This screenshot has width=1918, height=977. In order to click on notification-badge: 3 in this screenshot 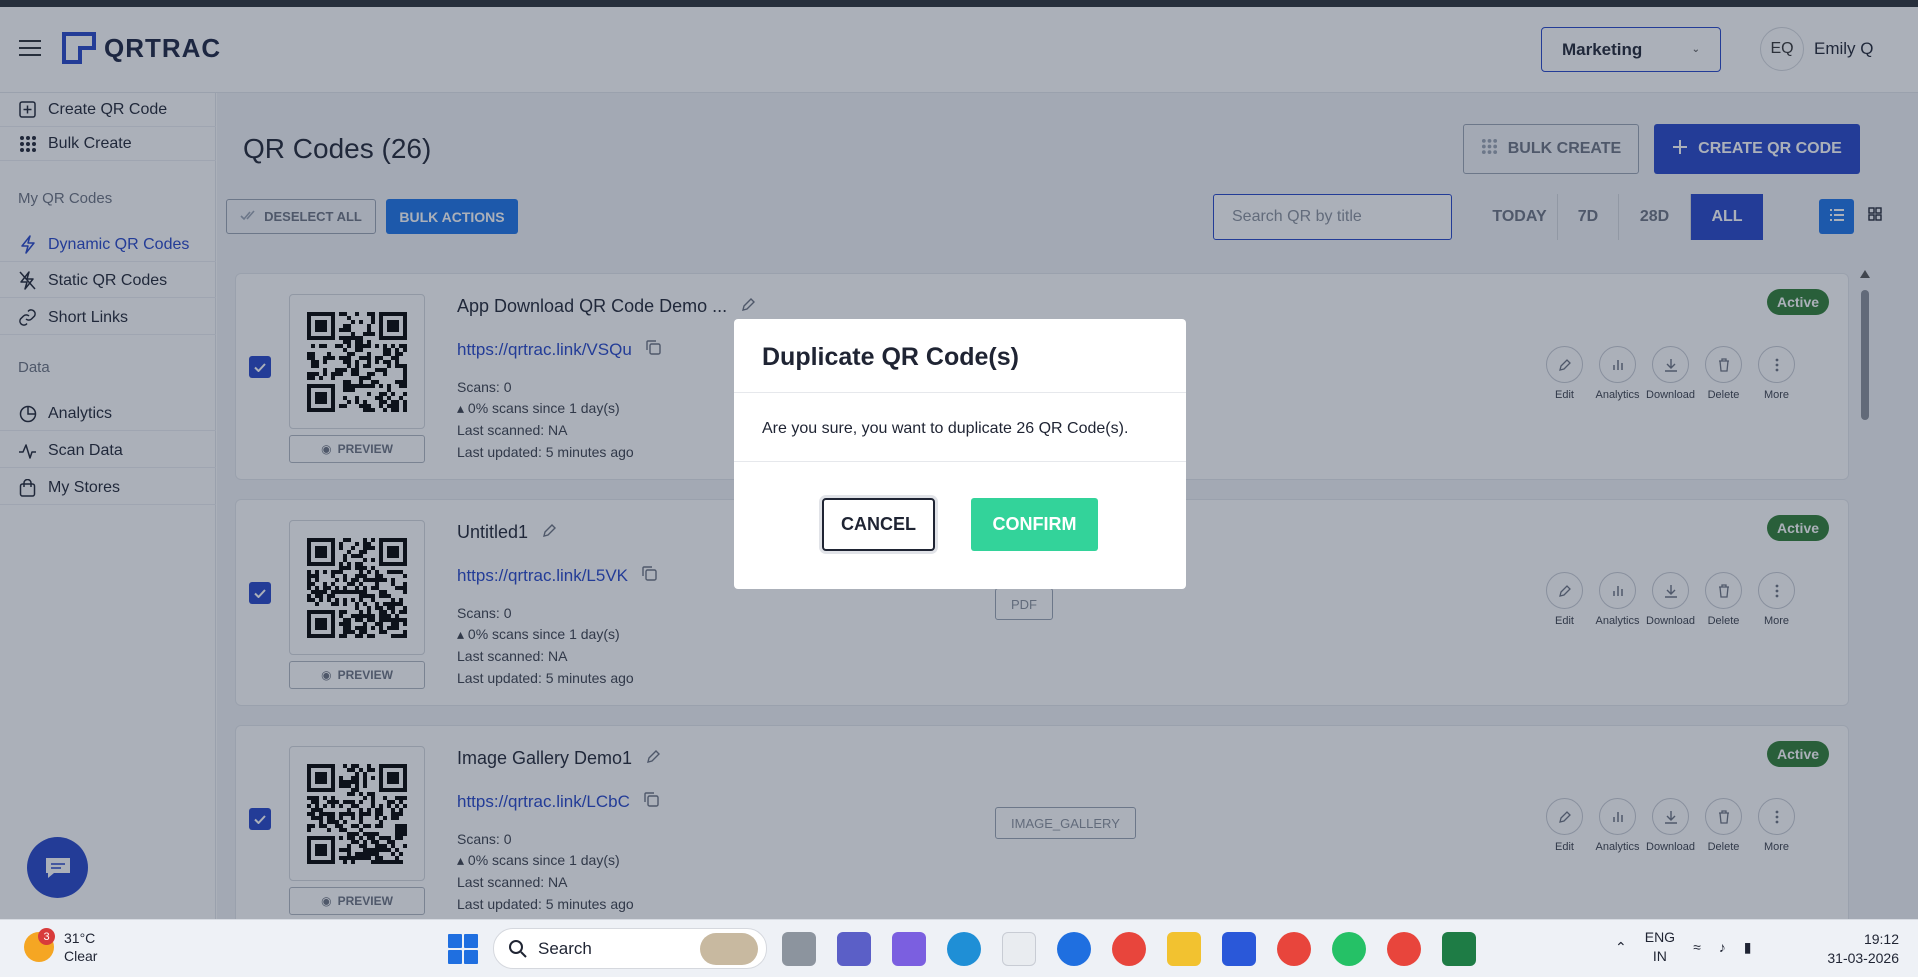, I will do `click(46, 936)`.